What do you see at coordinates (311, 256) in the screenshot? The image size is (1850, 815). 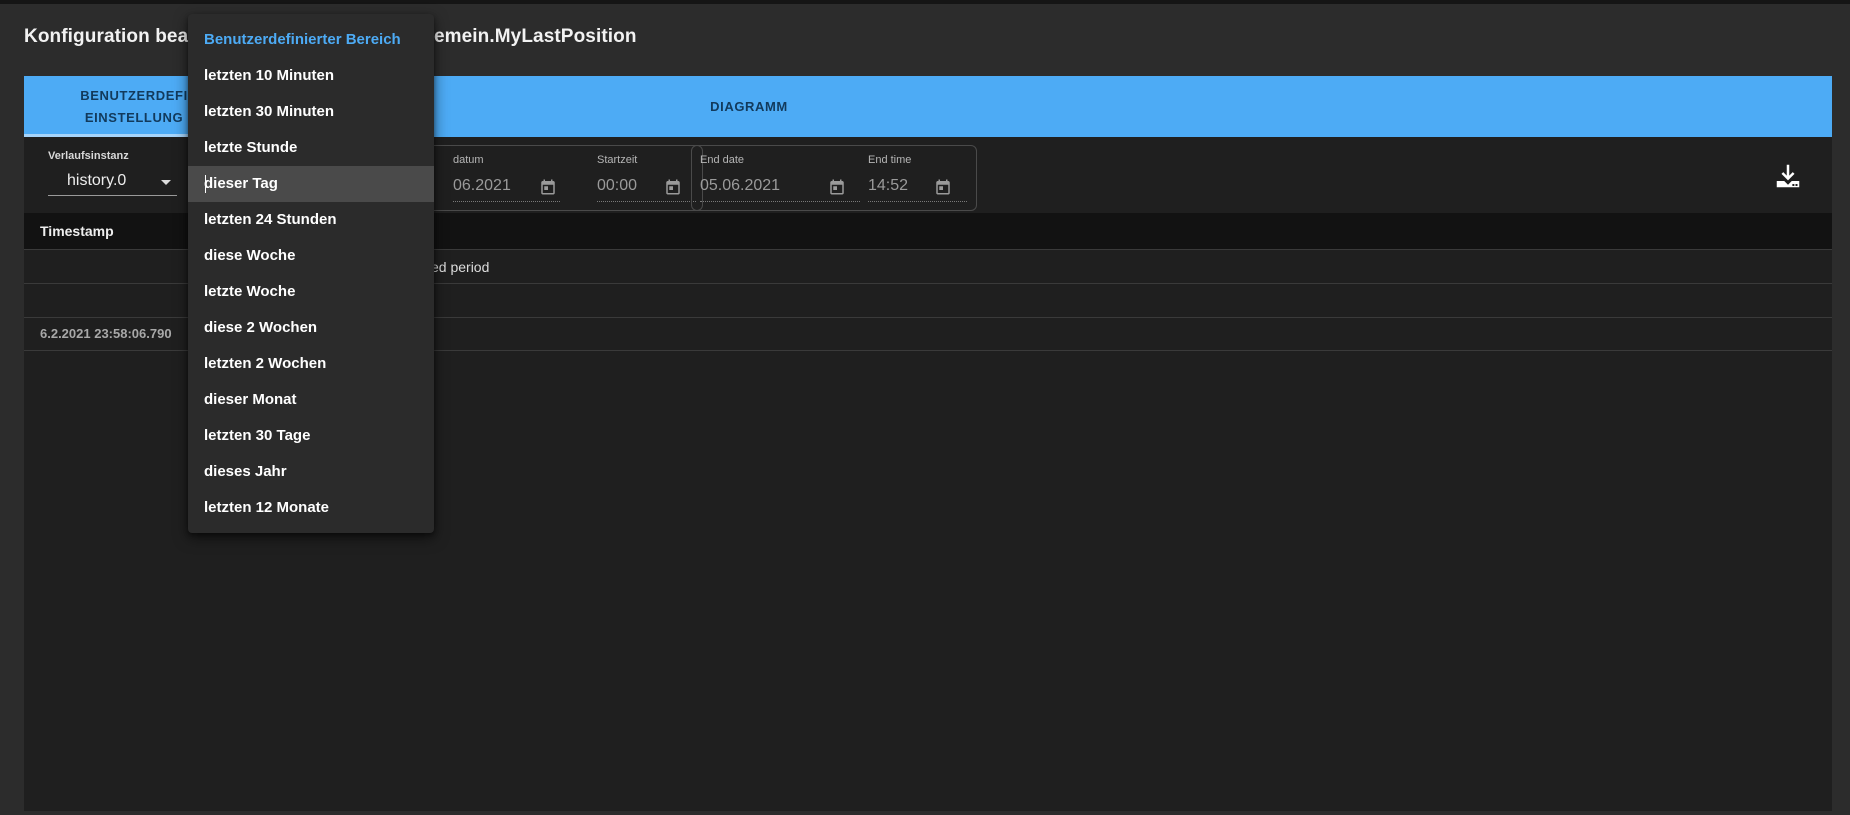 I see `menu-item-this-week: diese Woche` at bounding box center [311, 256].